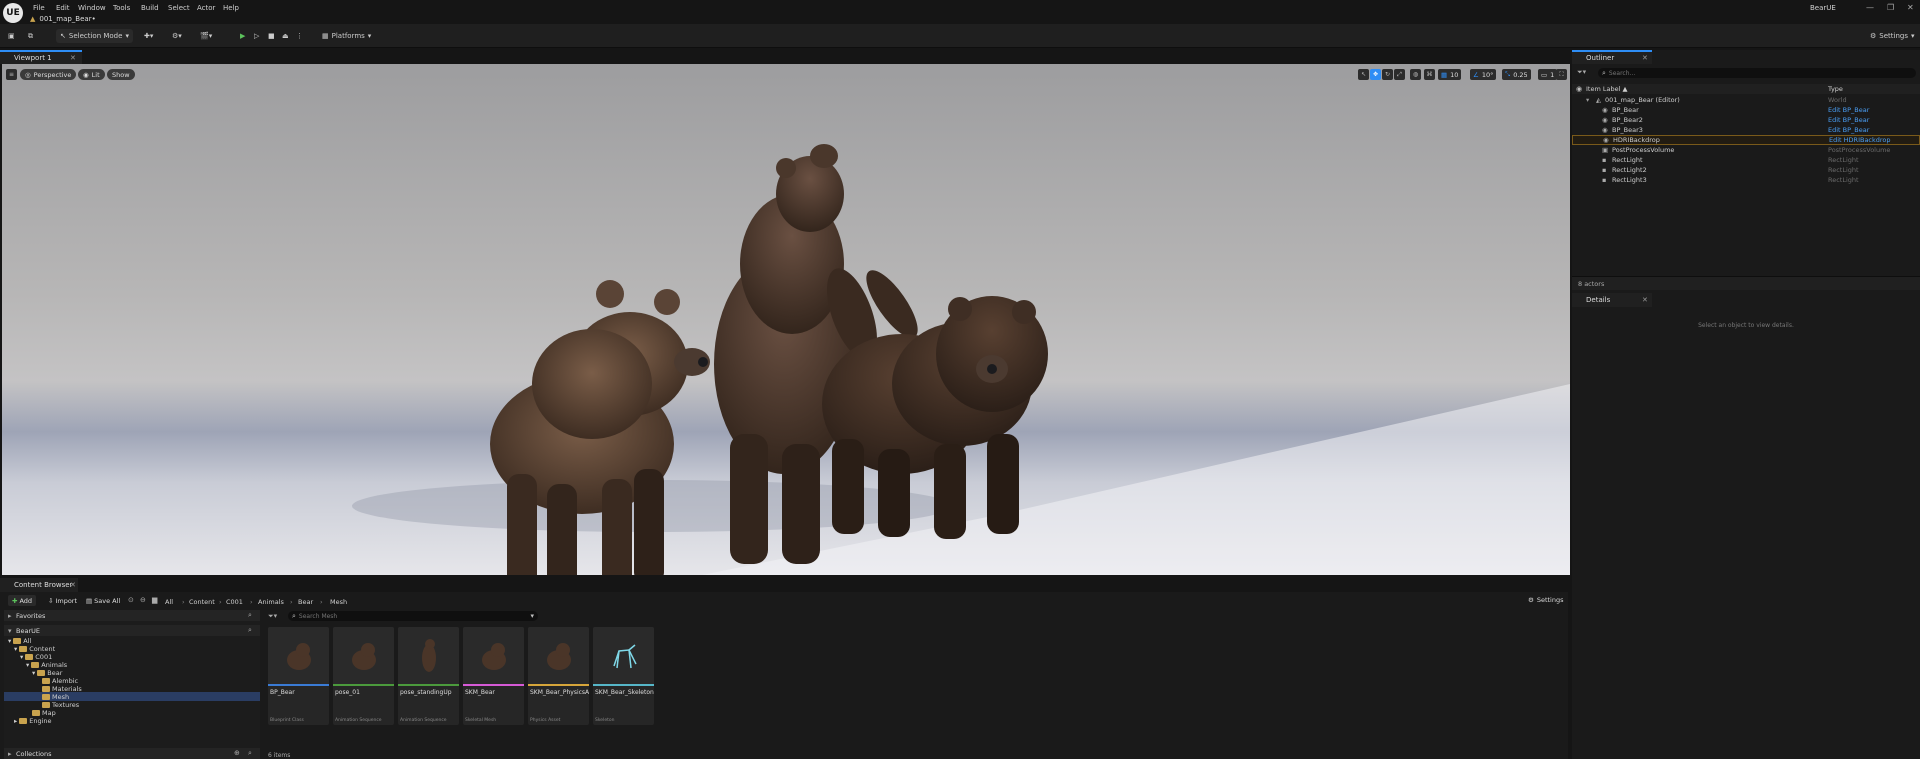  Describe the element at coordinates (237, 753) in the screenshot. I see `add-collection-icon: ⊕` at that location.